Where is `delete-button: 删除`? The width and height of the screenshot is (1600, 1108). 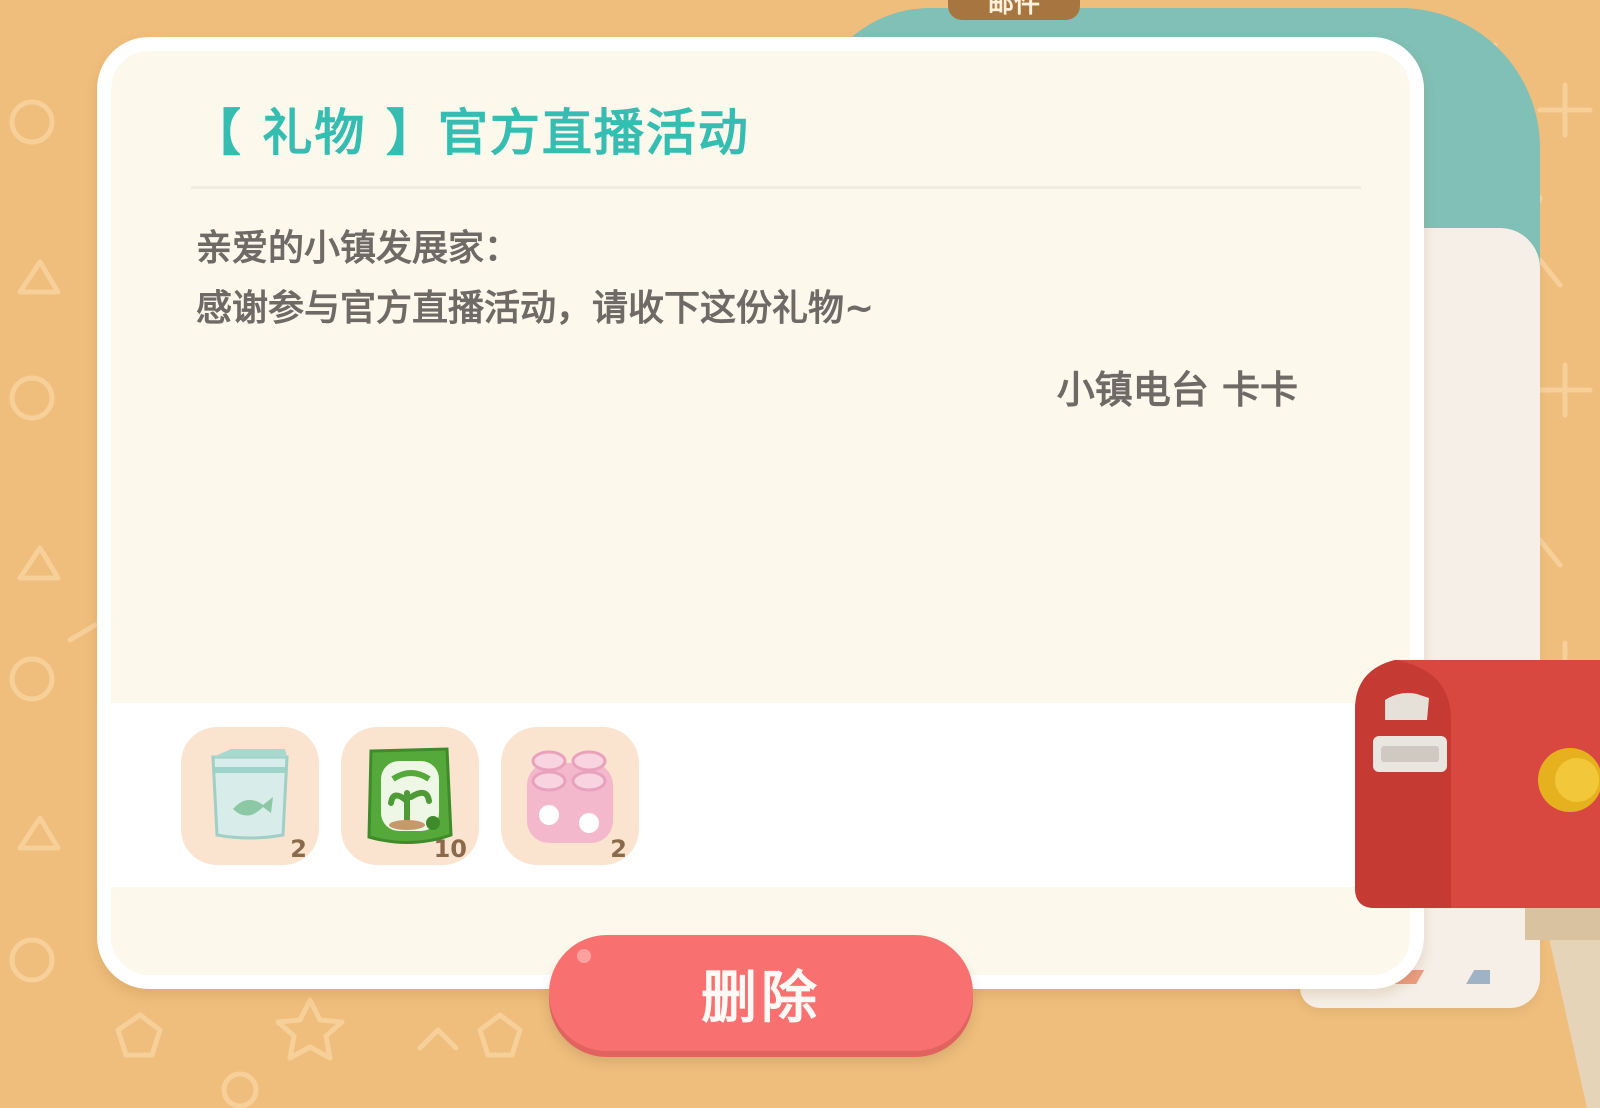 delete-button: 删除 is located at coordinates (761, 993).